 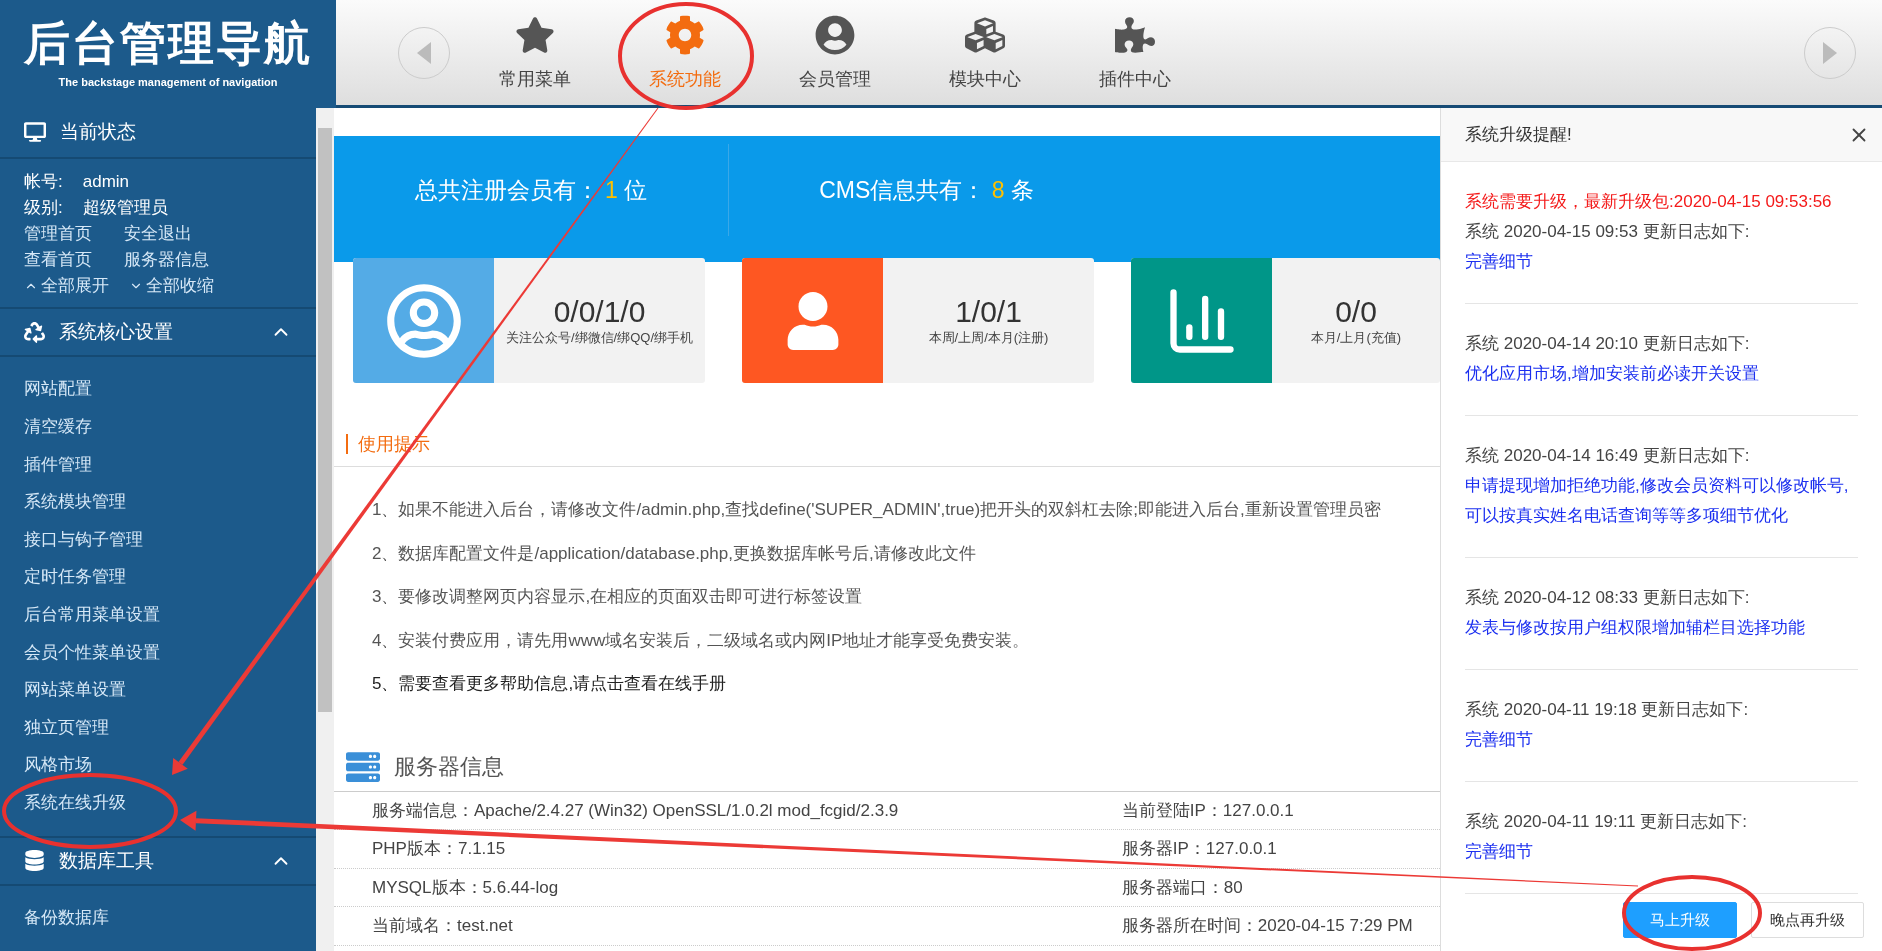 I want to click on alert-text: 系统需要升级，最新升级包:2020-04-15 09:53:56, so click(x=1649, y=202).